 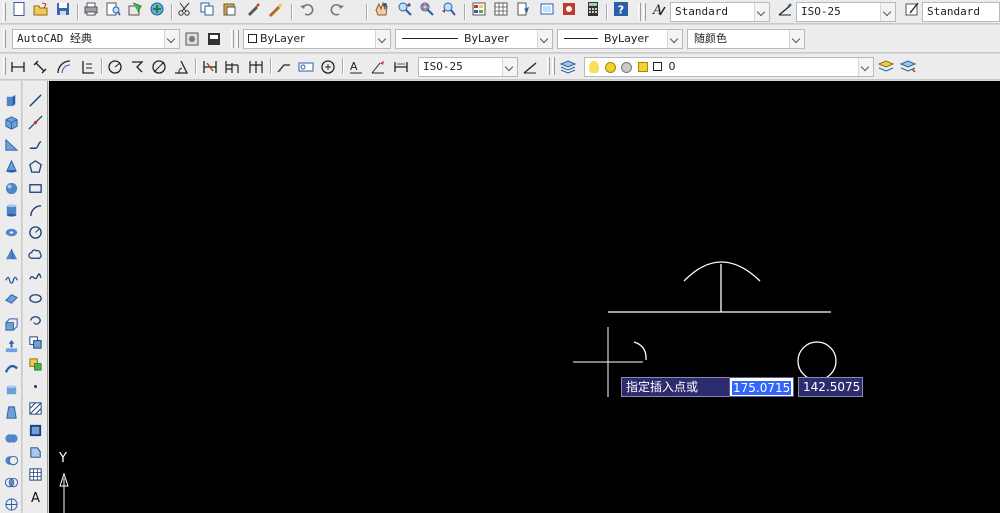 What do you see at coordinates (11, 298) in the screenshot?
I see `planar-surface-icon` at bounding box center [11, 298].